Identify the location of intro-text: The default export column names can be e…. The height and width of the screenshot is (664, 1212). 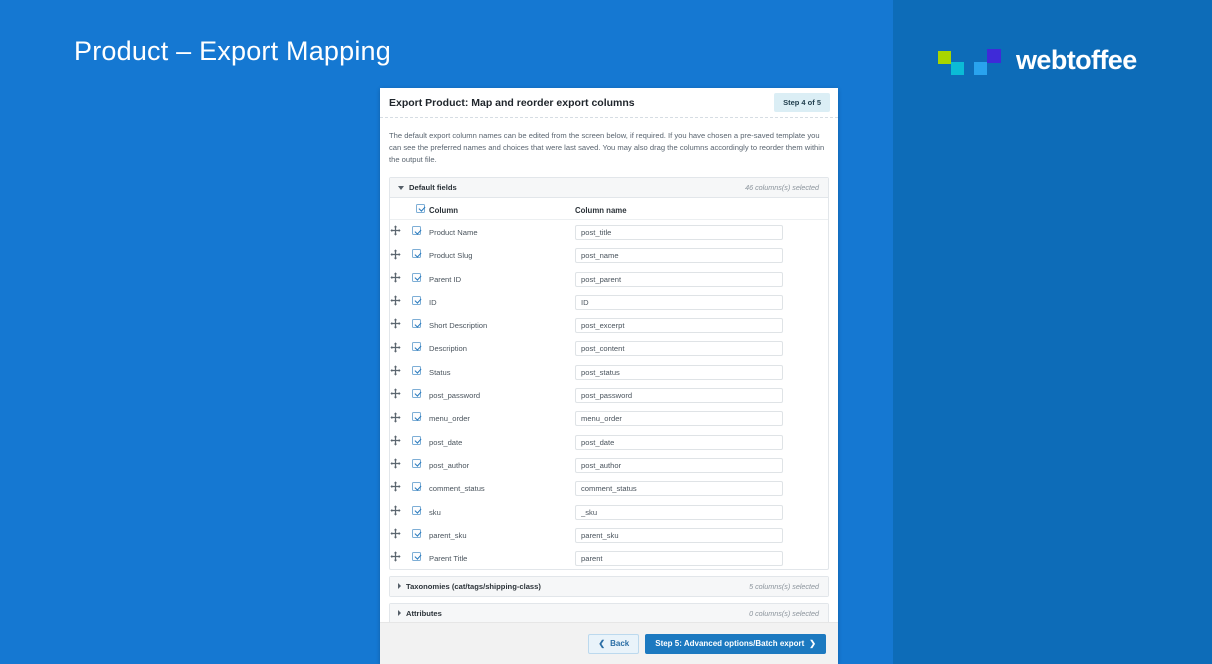
(607, 147).